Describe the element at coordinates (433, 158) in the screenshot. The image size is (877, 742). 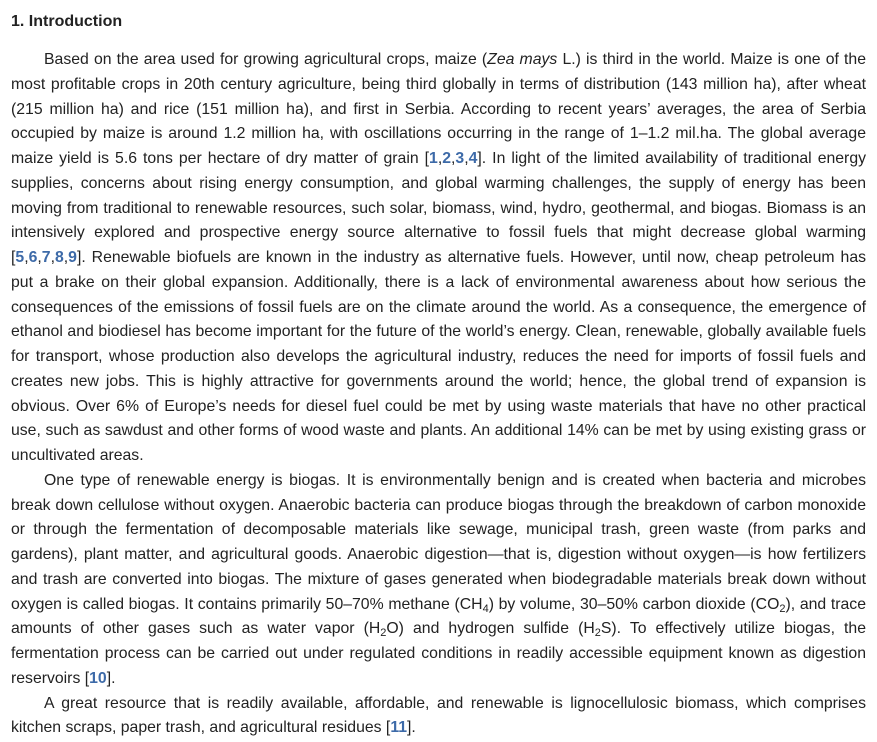
I see `citation-link: 1` at that location.